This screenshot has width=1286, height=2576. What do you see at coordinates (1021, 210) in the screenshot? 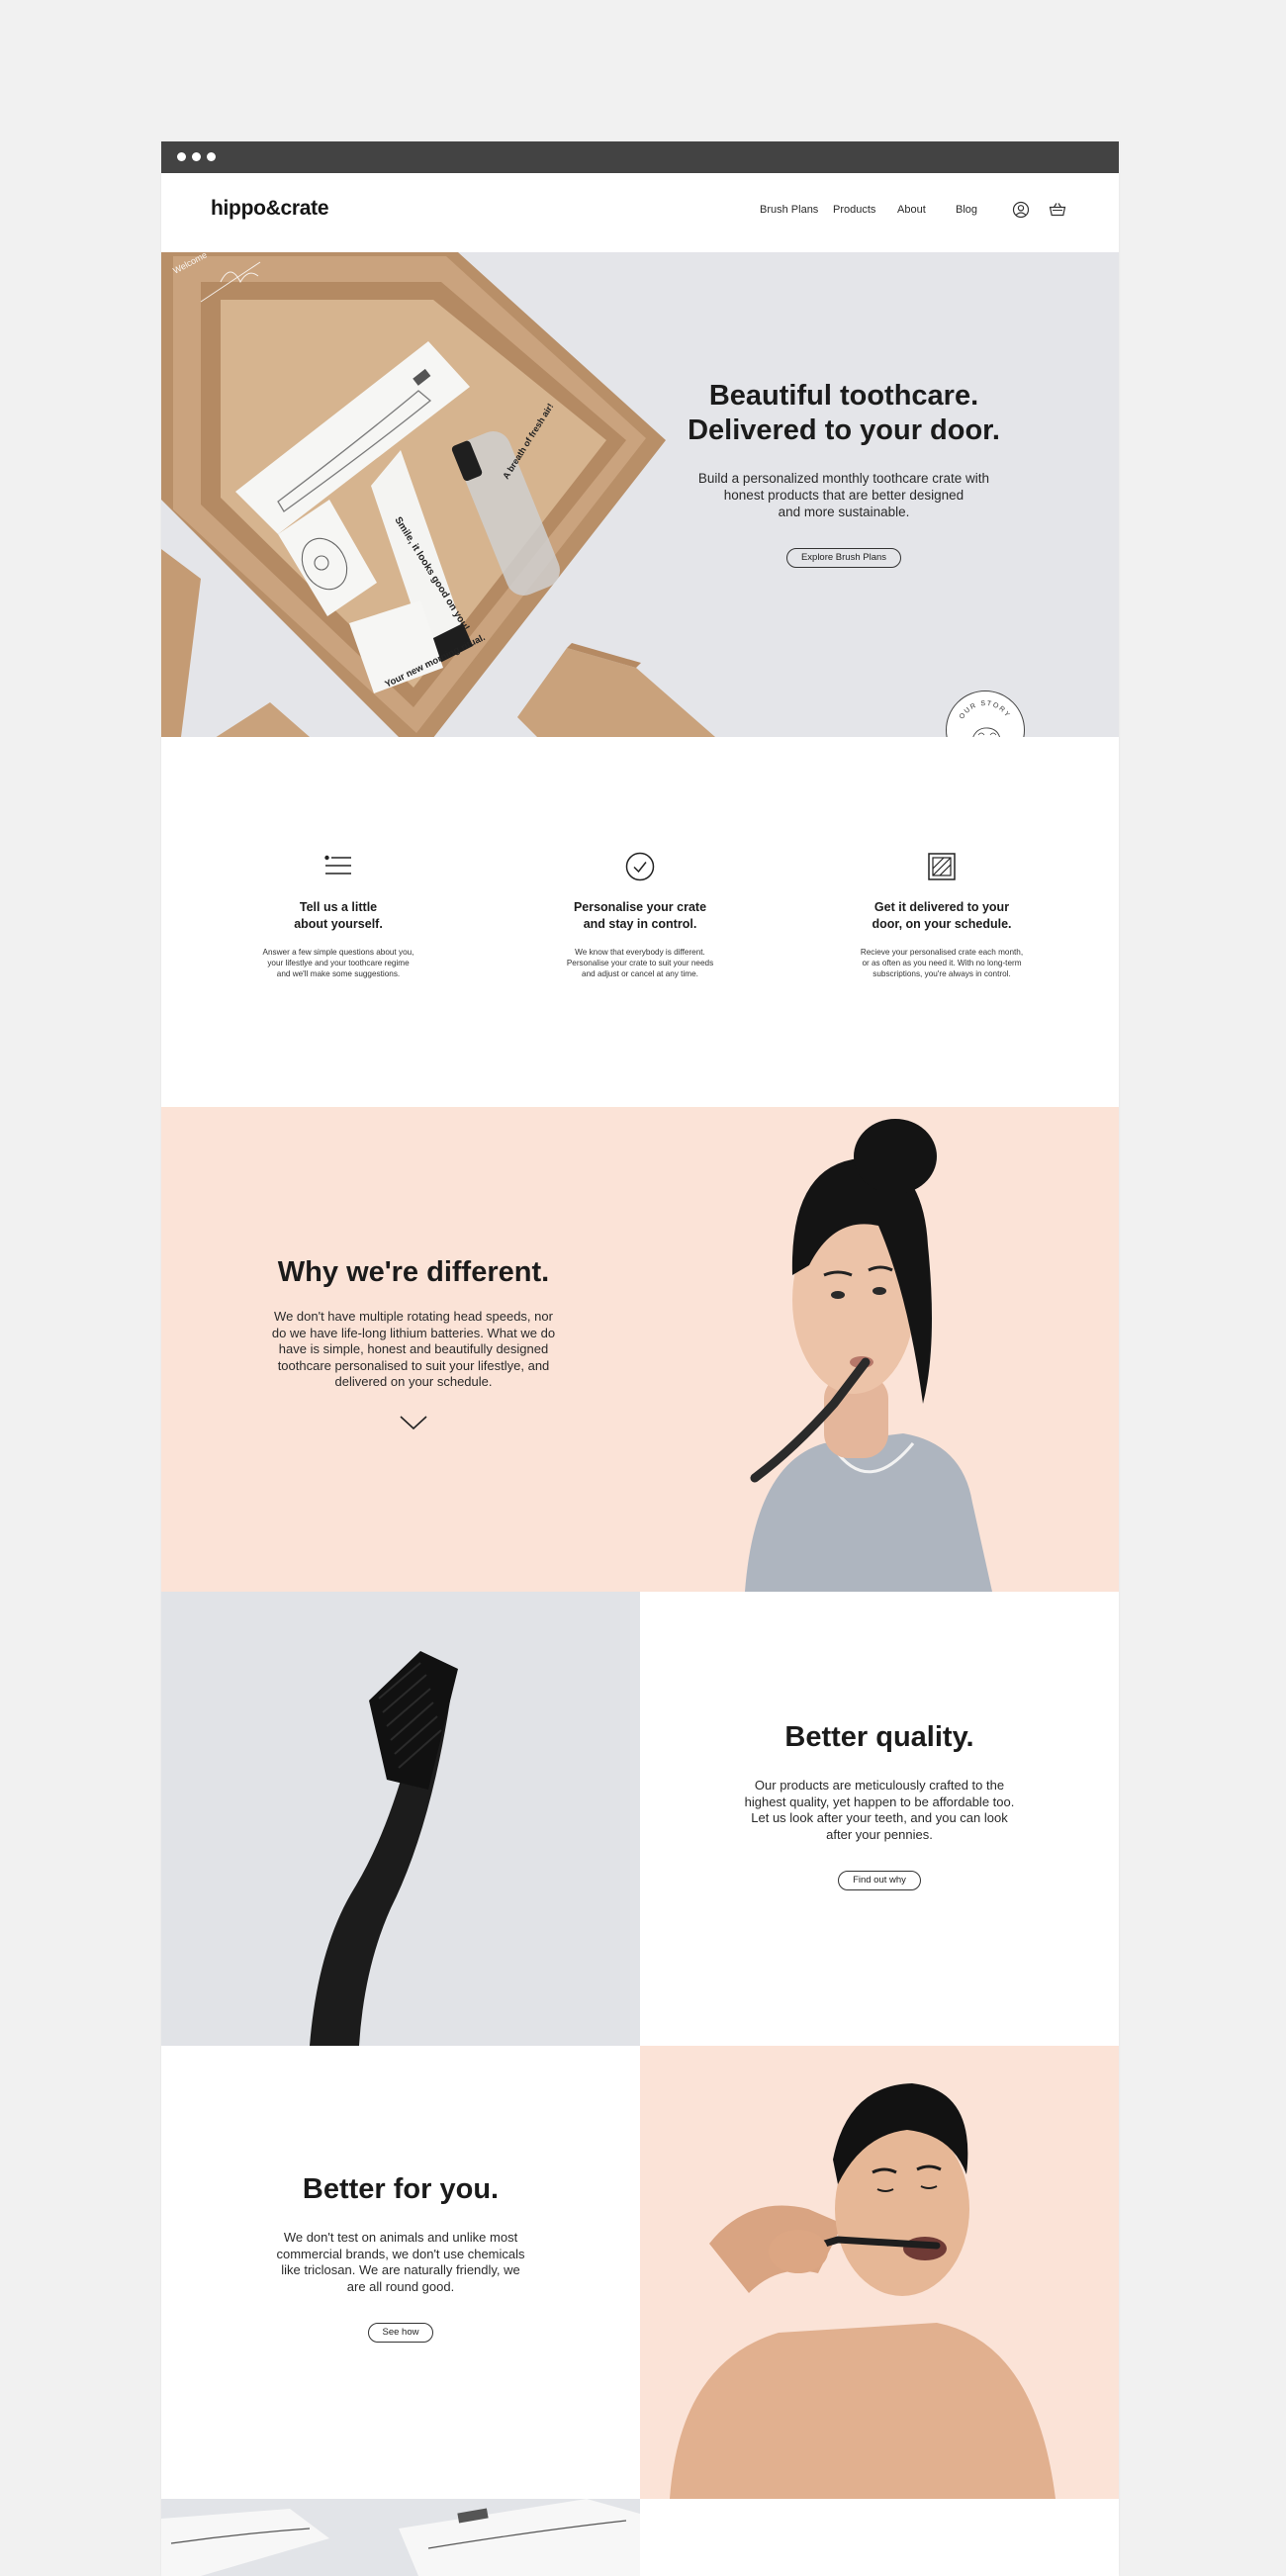
I see `user-icon` at bounding box center [1021, 210].